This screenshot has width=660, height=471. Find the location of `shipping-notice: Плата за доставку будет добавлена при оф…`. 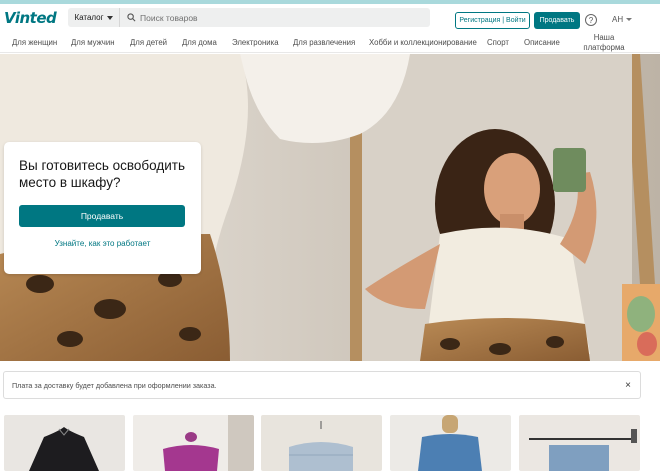

shipping-notice: Плата за доставку будет добавлена при оф… is located at coordinates (322, 385).